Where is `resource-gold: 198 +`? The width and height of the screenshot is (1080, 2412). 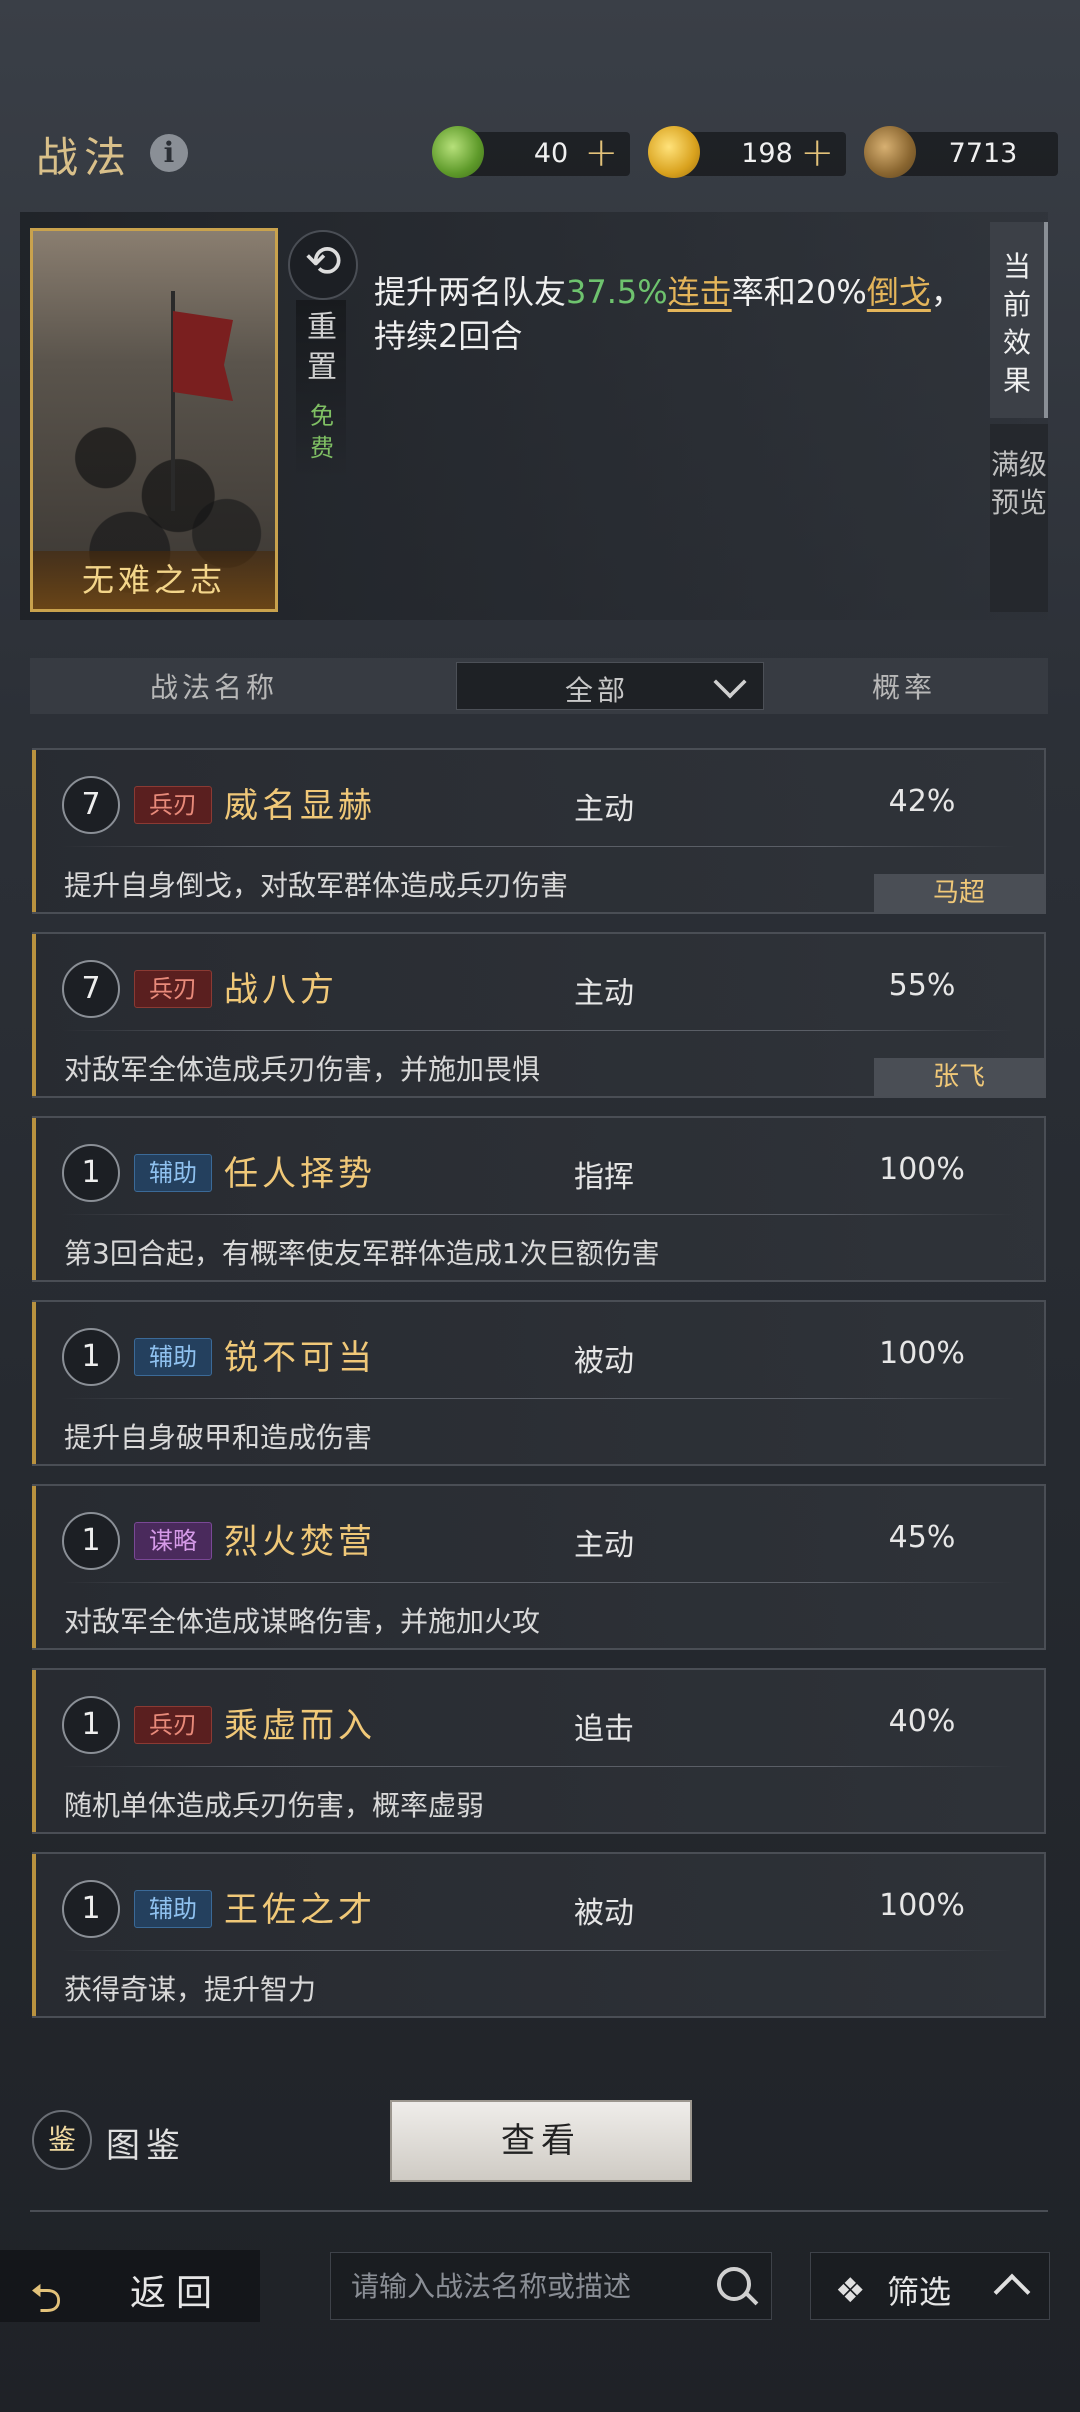 resource-gold: 198 + is located at coordinates (747, 152).